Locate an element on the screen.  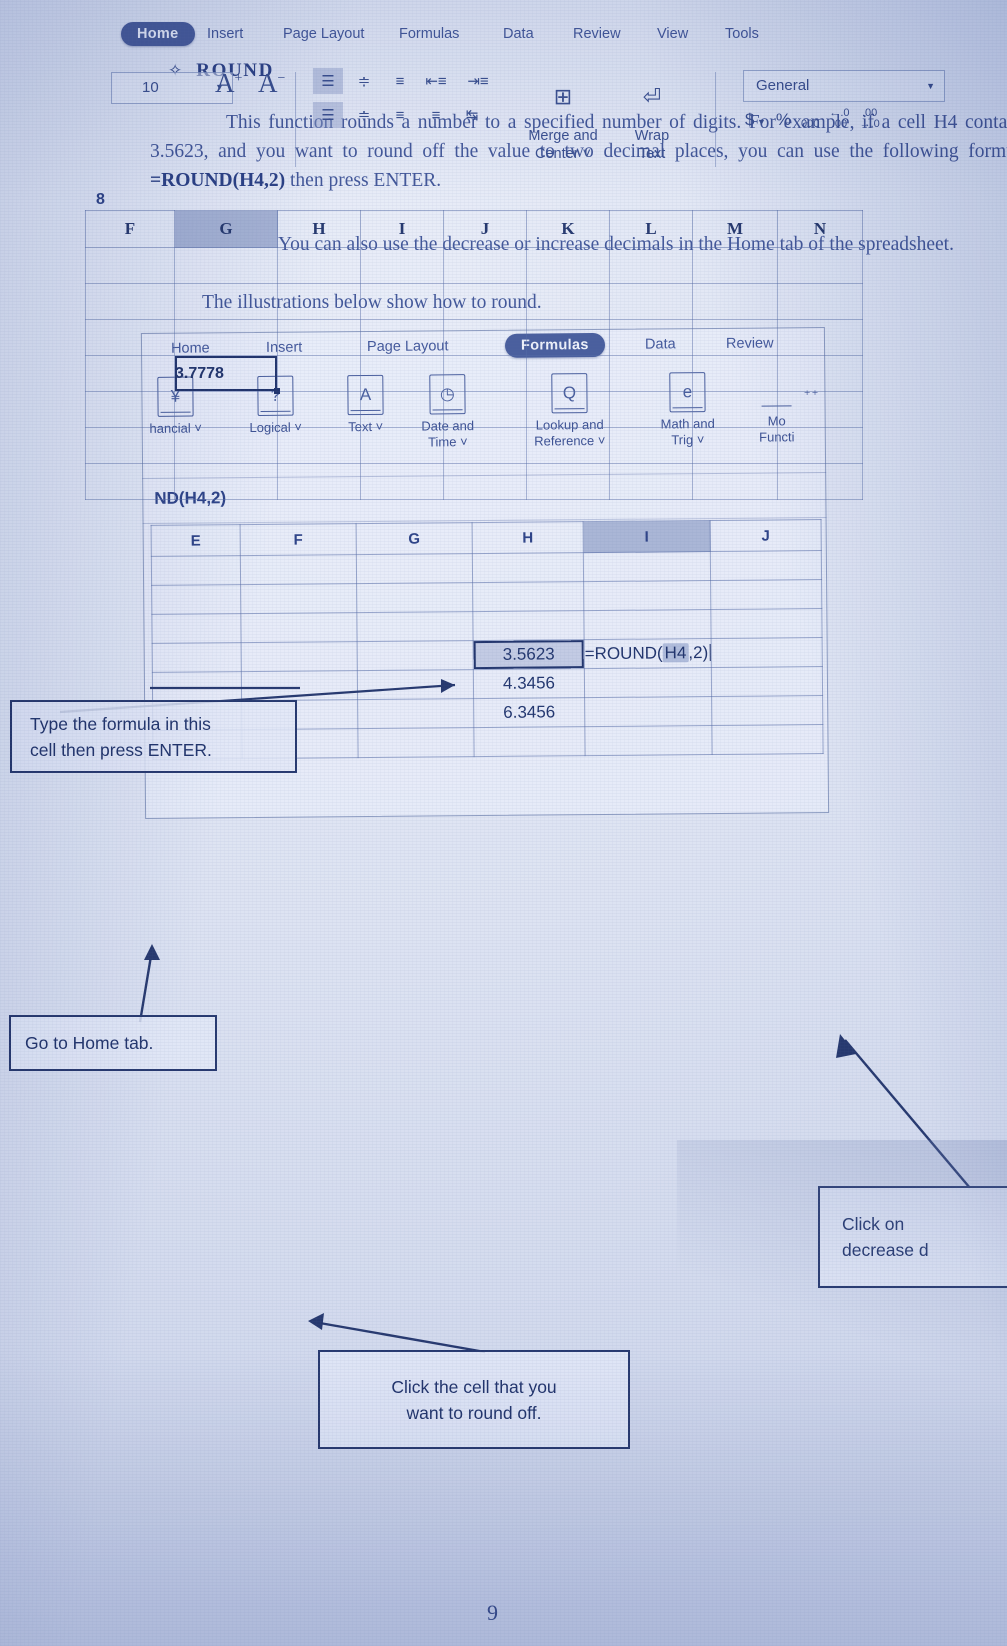
tab-insert: Insert is located at coordinates (225, 34).